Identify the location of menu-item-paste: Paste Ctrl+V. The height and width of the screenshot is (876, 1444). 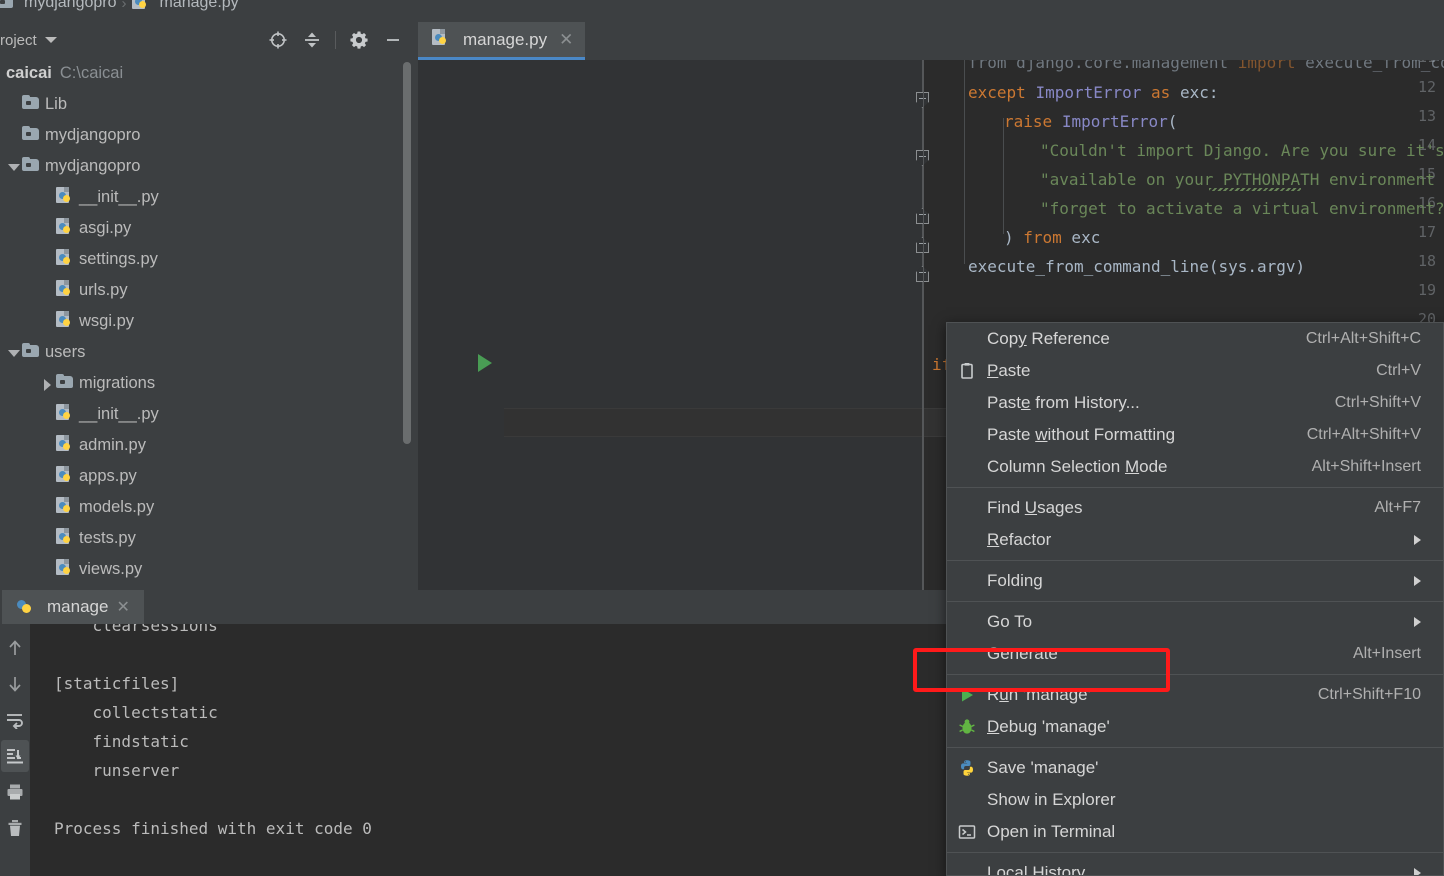
(1195, 371).